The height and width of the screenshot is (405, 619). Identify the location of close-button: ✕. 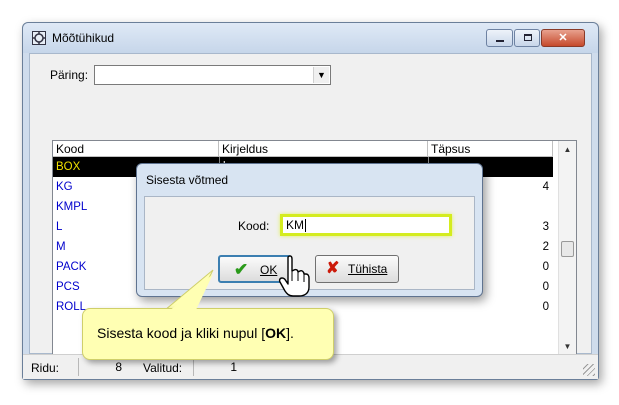
(563, 38).